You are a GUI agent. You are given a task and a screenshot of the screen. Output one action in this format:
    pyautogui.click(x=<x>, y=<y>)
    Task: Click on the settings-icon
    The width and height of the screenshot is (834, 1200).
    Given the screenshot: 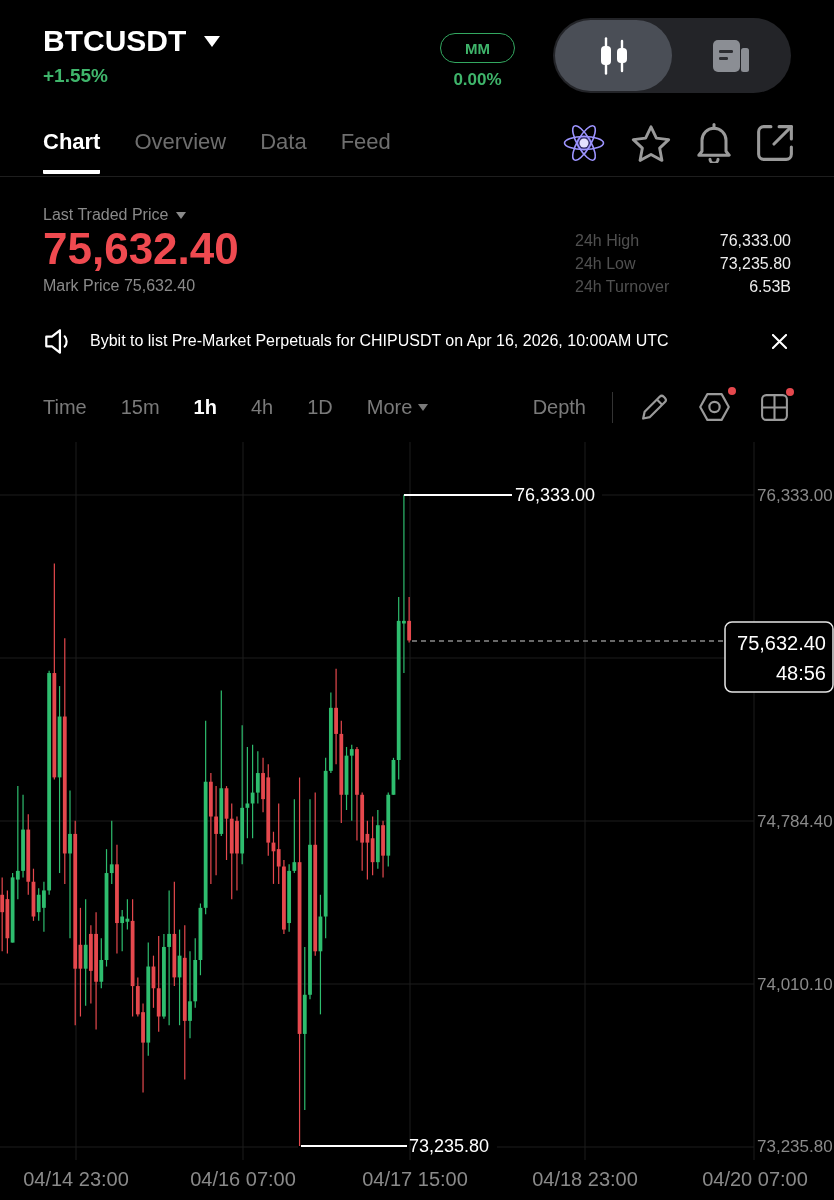 What is the action you would take?
    pyautogui.click(x=714, y=407)
    